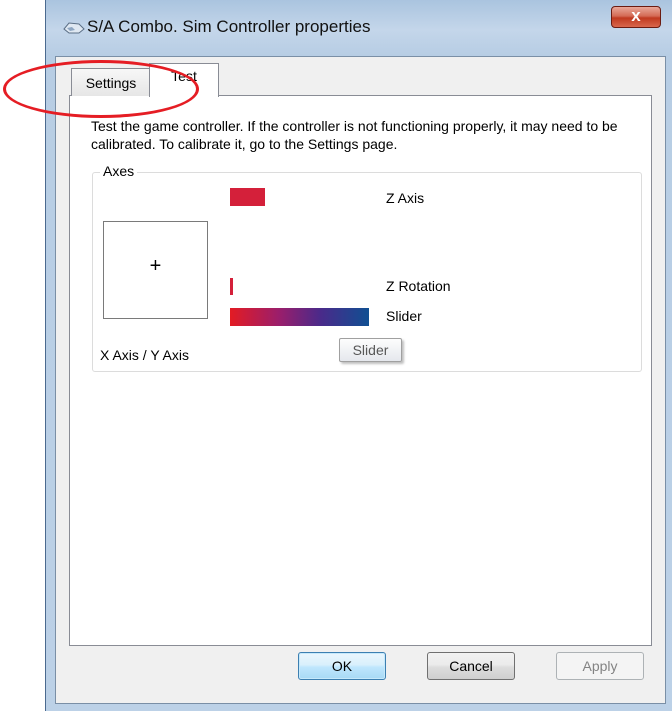  What do you see at coordinates (111, 82) in the screenshot?
I see `tab-settings: Settings` at bounding box center [111, 82].